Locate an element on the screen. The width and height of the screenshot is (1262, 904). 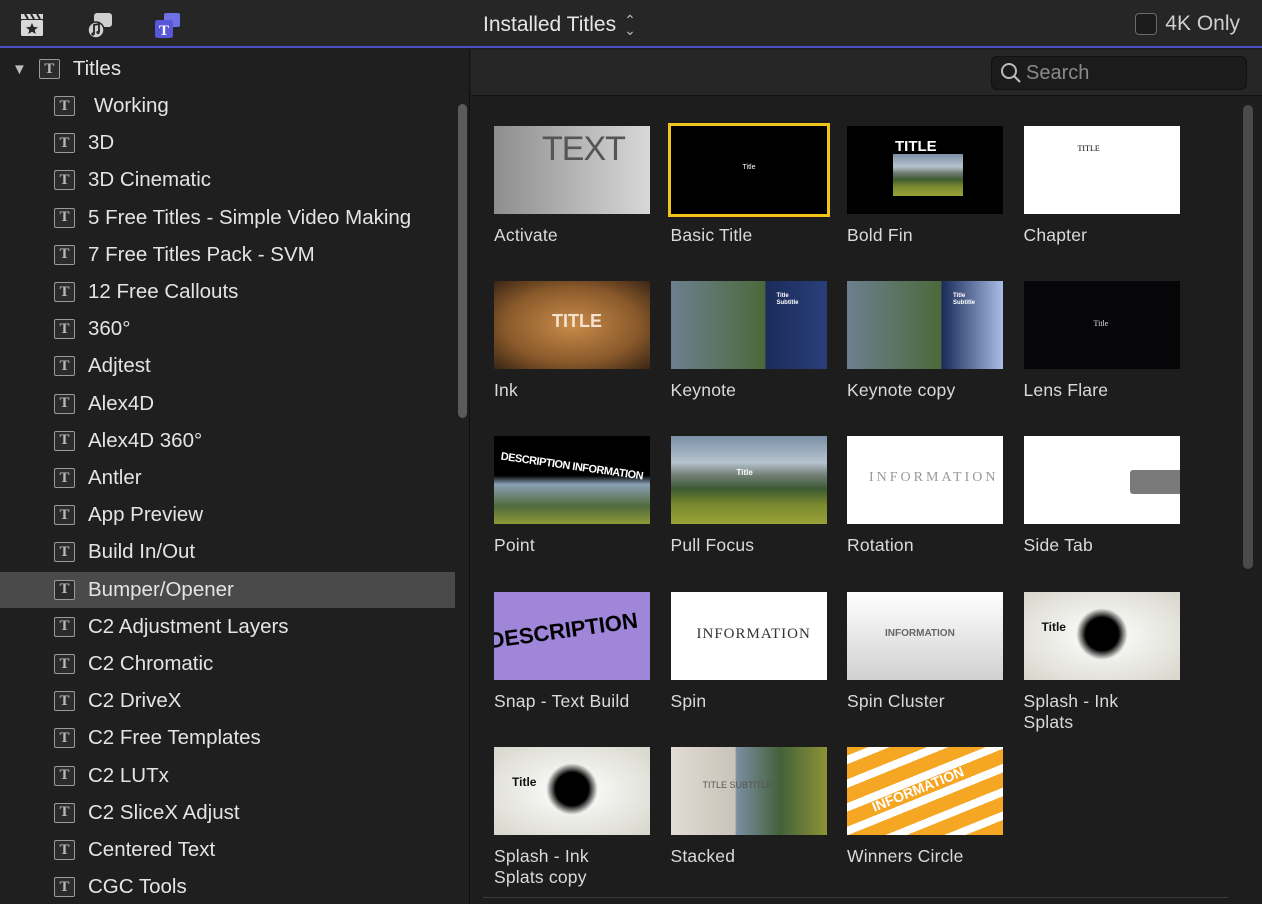
sidebar-item: T 12 Free Callouts is located at coordinates (227, 292).